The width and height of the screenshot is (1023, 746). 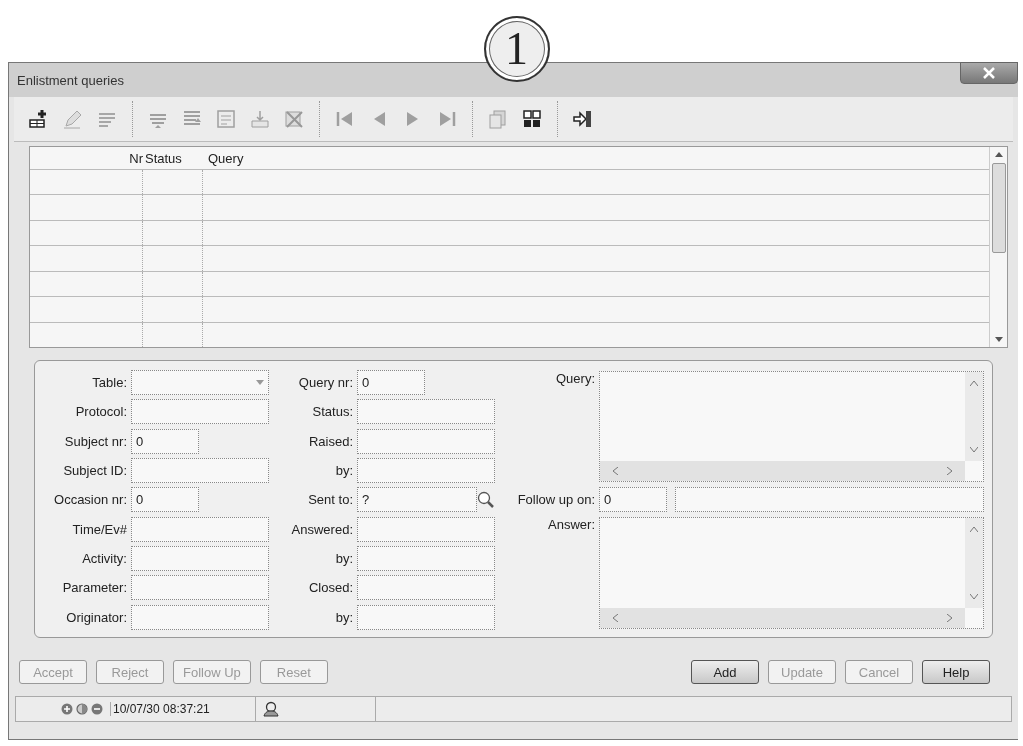 I want to click on tray-icon, so click(x=260, y=119).